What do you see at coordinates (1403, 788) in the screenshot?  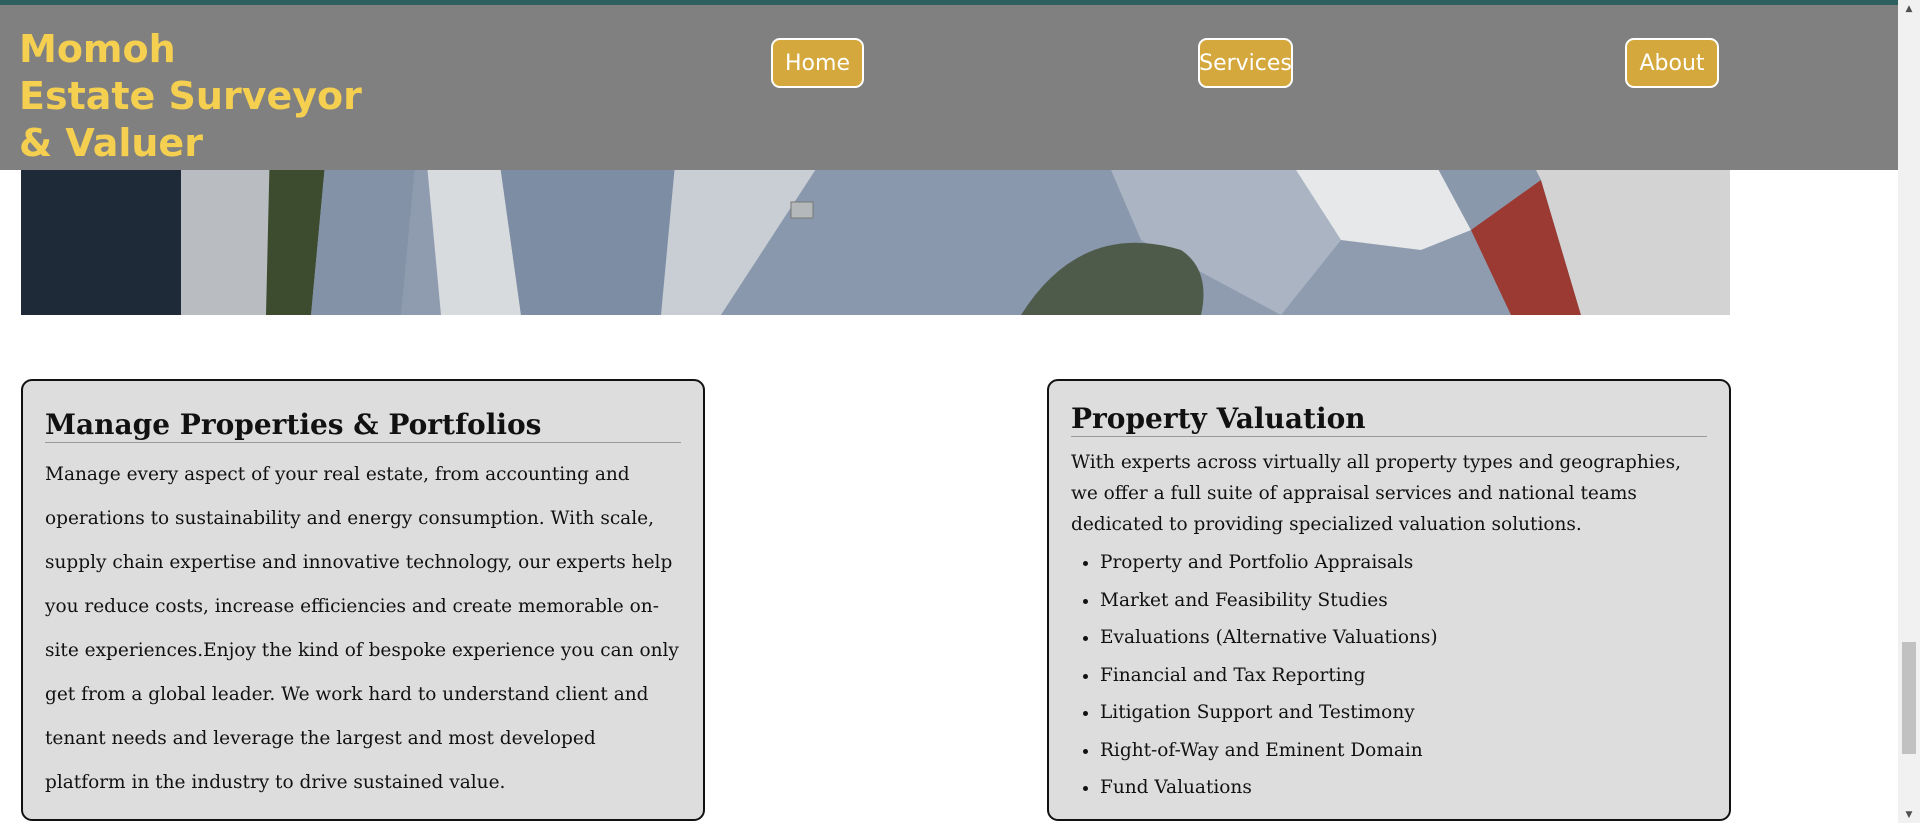 I see `list-item: Fund Valuations` at bounding box center [1403, 788].